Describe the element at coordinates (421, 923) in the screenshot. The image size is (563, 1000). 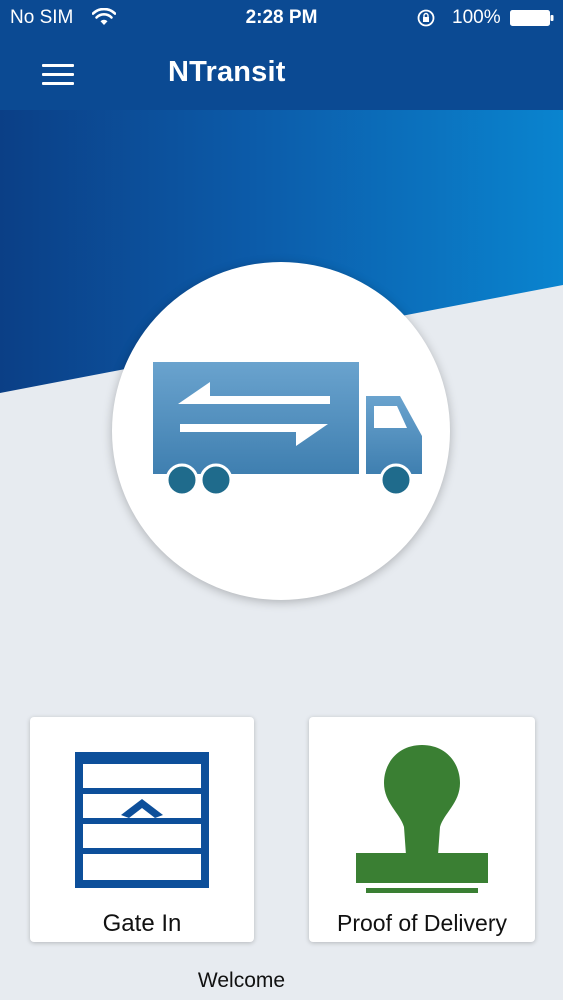
I see `proof-of-delivery-label: Proof of Delivery` at that location.